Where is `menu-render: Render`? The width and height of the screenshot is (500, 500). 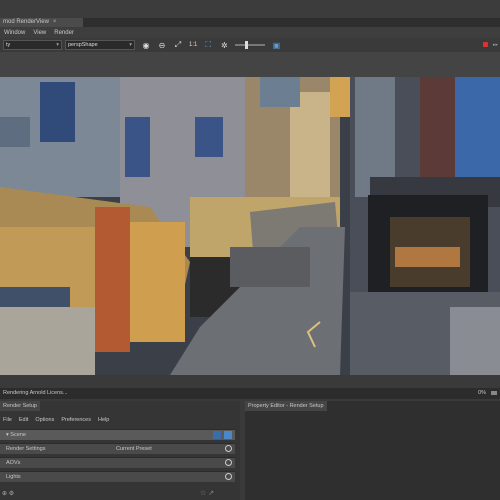
menu-render: Render is located at coordinates (64, 33).